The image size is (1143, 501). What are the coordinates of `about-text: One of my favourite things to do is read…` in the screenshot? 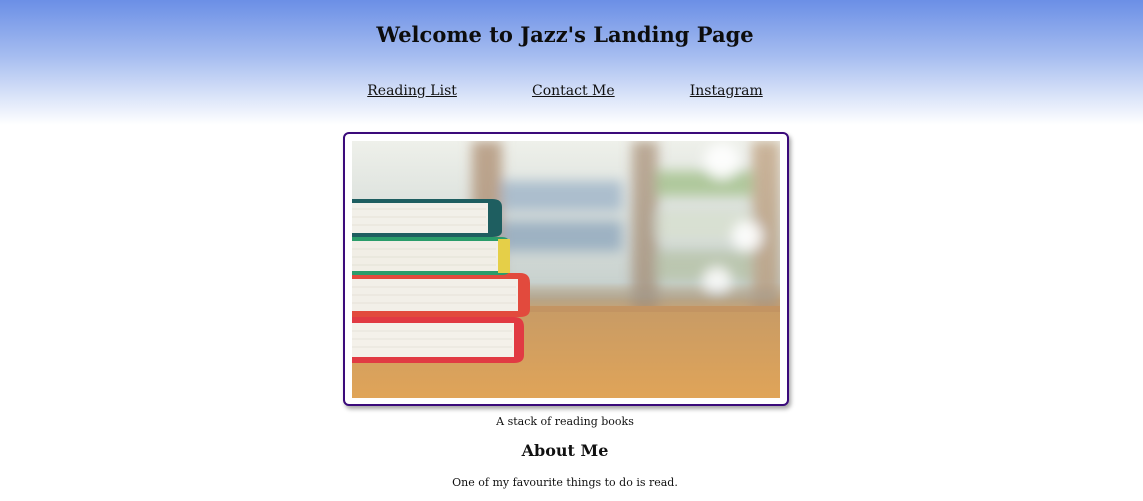 It's located at (565, 482).